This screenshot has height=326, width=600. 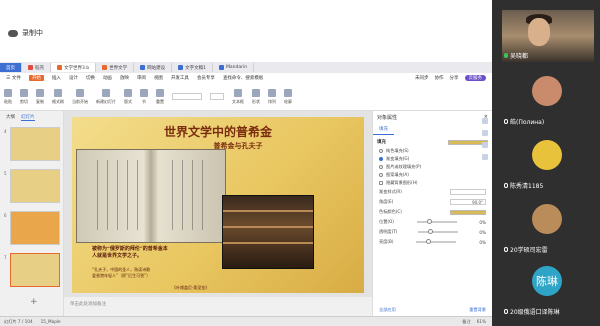 I want to click on tab-document: 网站建设, so click(x=153, y=67).